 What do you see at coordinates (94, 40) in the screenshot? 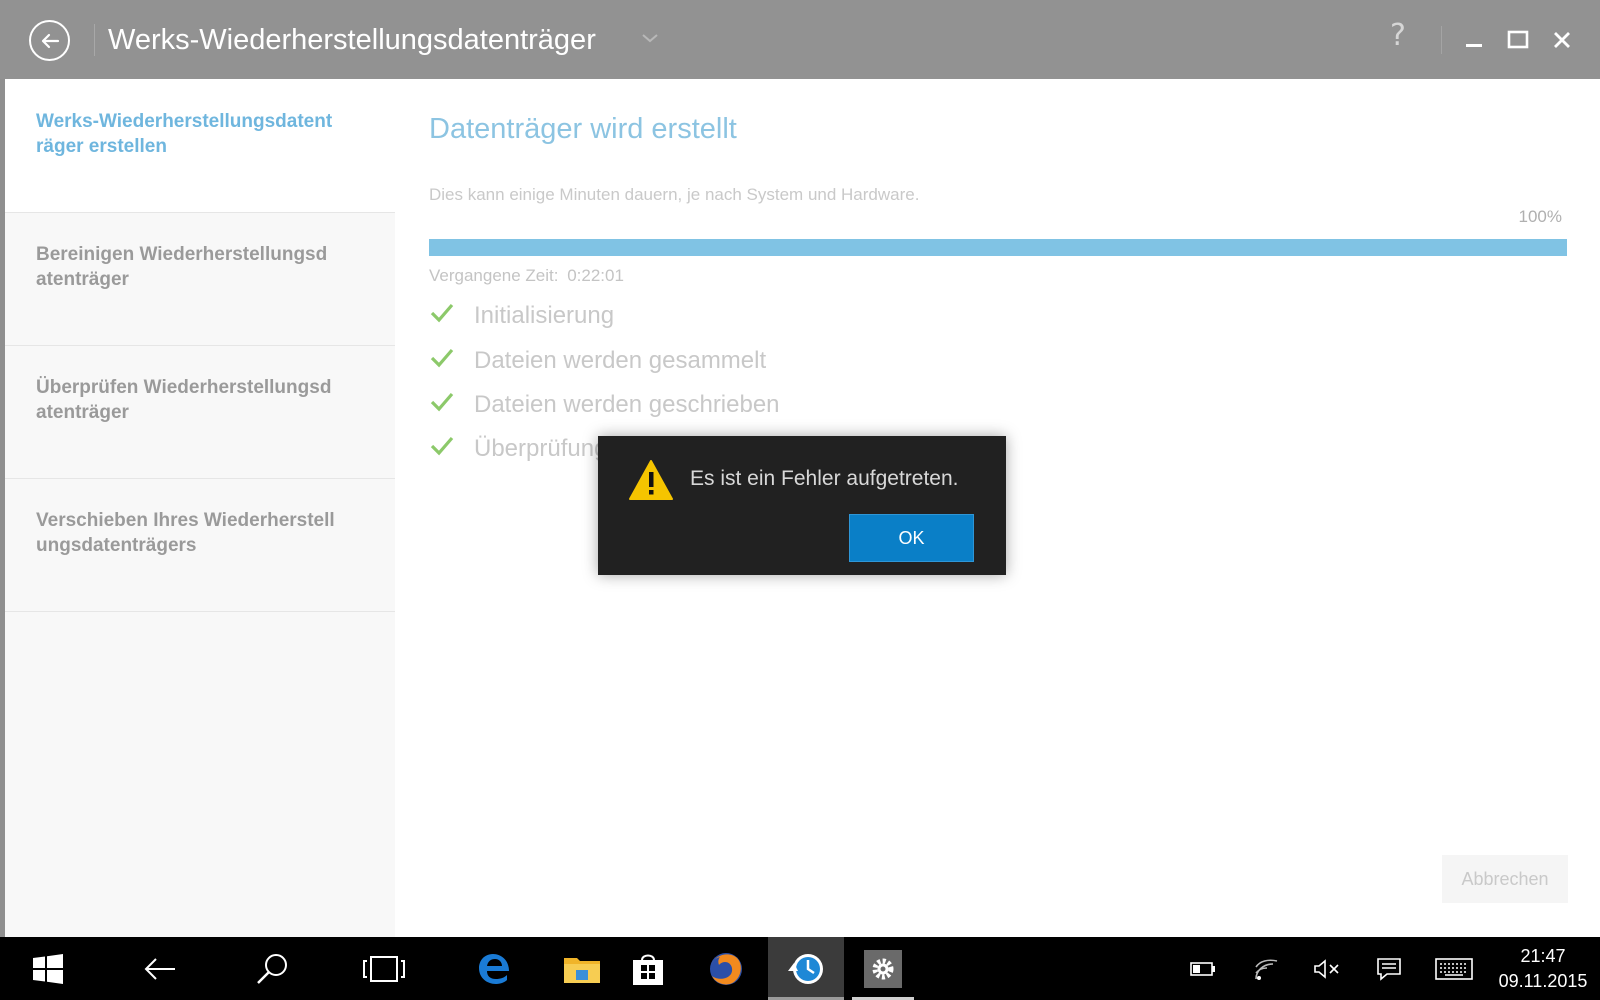
I see `title-separator` at bounding box center [94, 40].